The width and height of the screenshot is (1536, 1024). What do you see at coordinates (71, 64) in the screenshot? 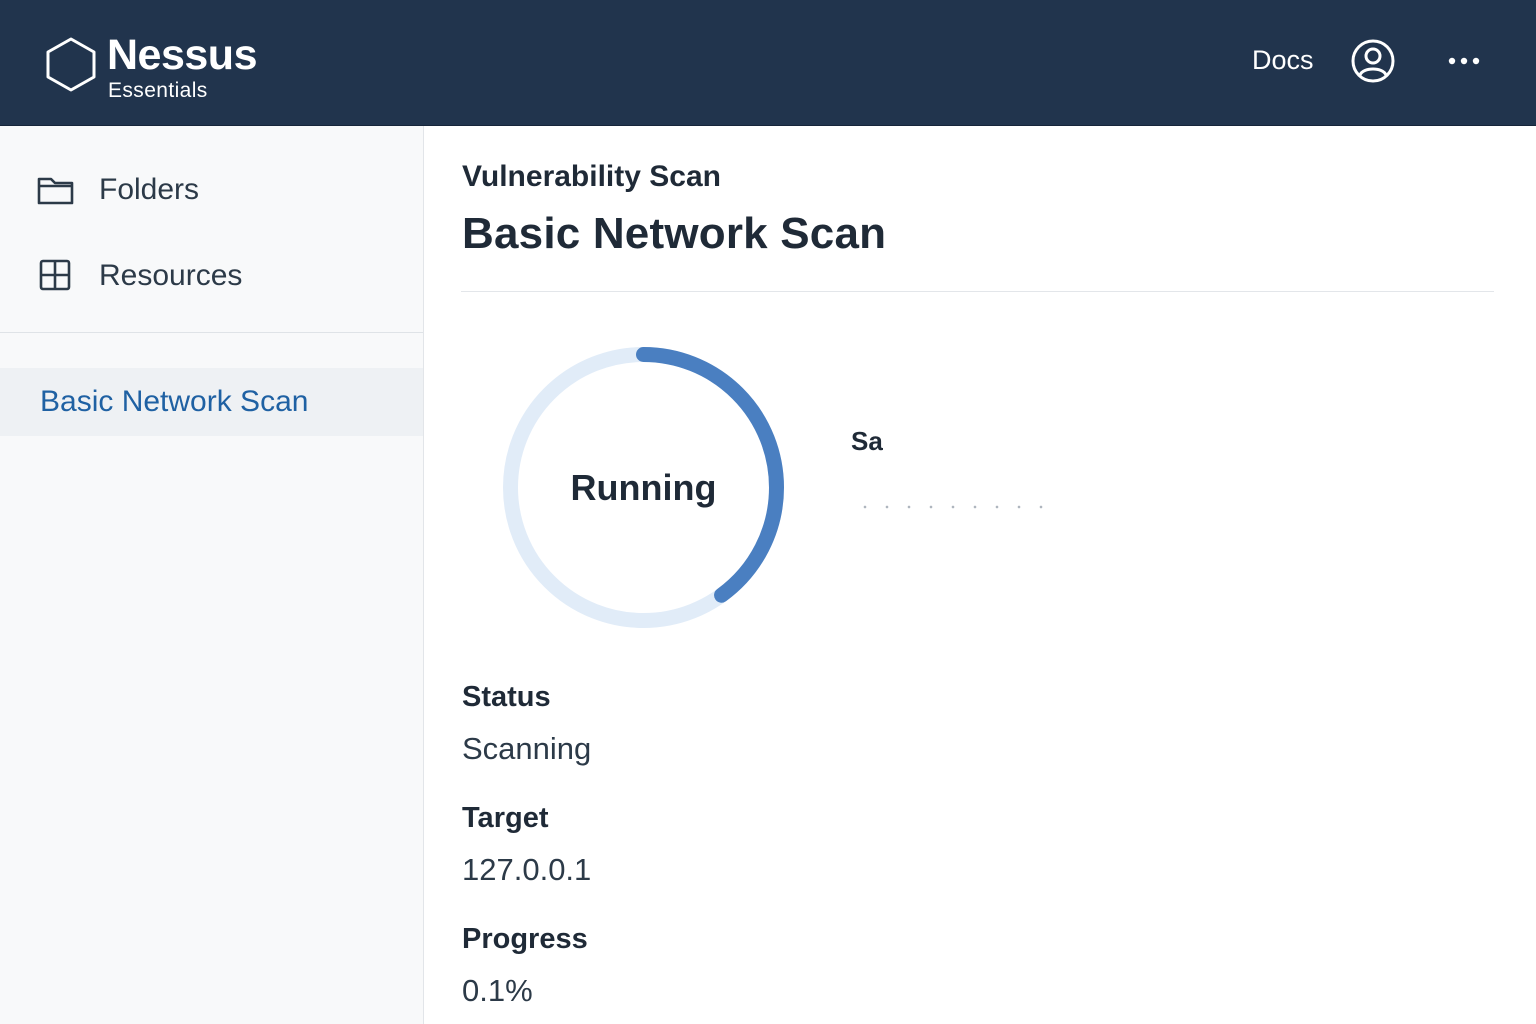
I see `hexagon-logo-icon` at bounding box center [71, 64].